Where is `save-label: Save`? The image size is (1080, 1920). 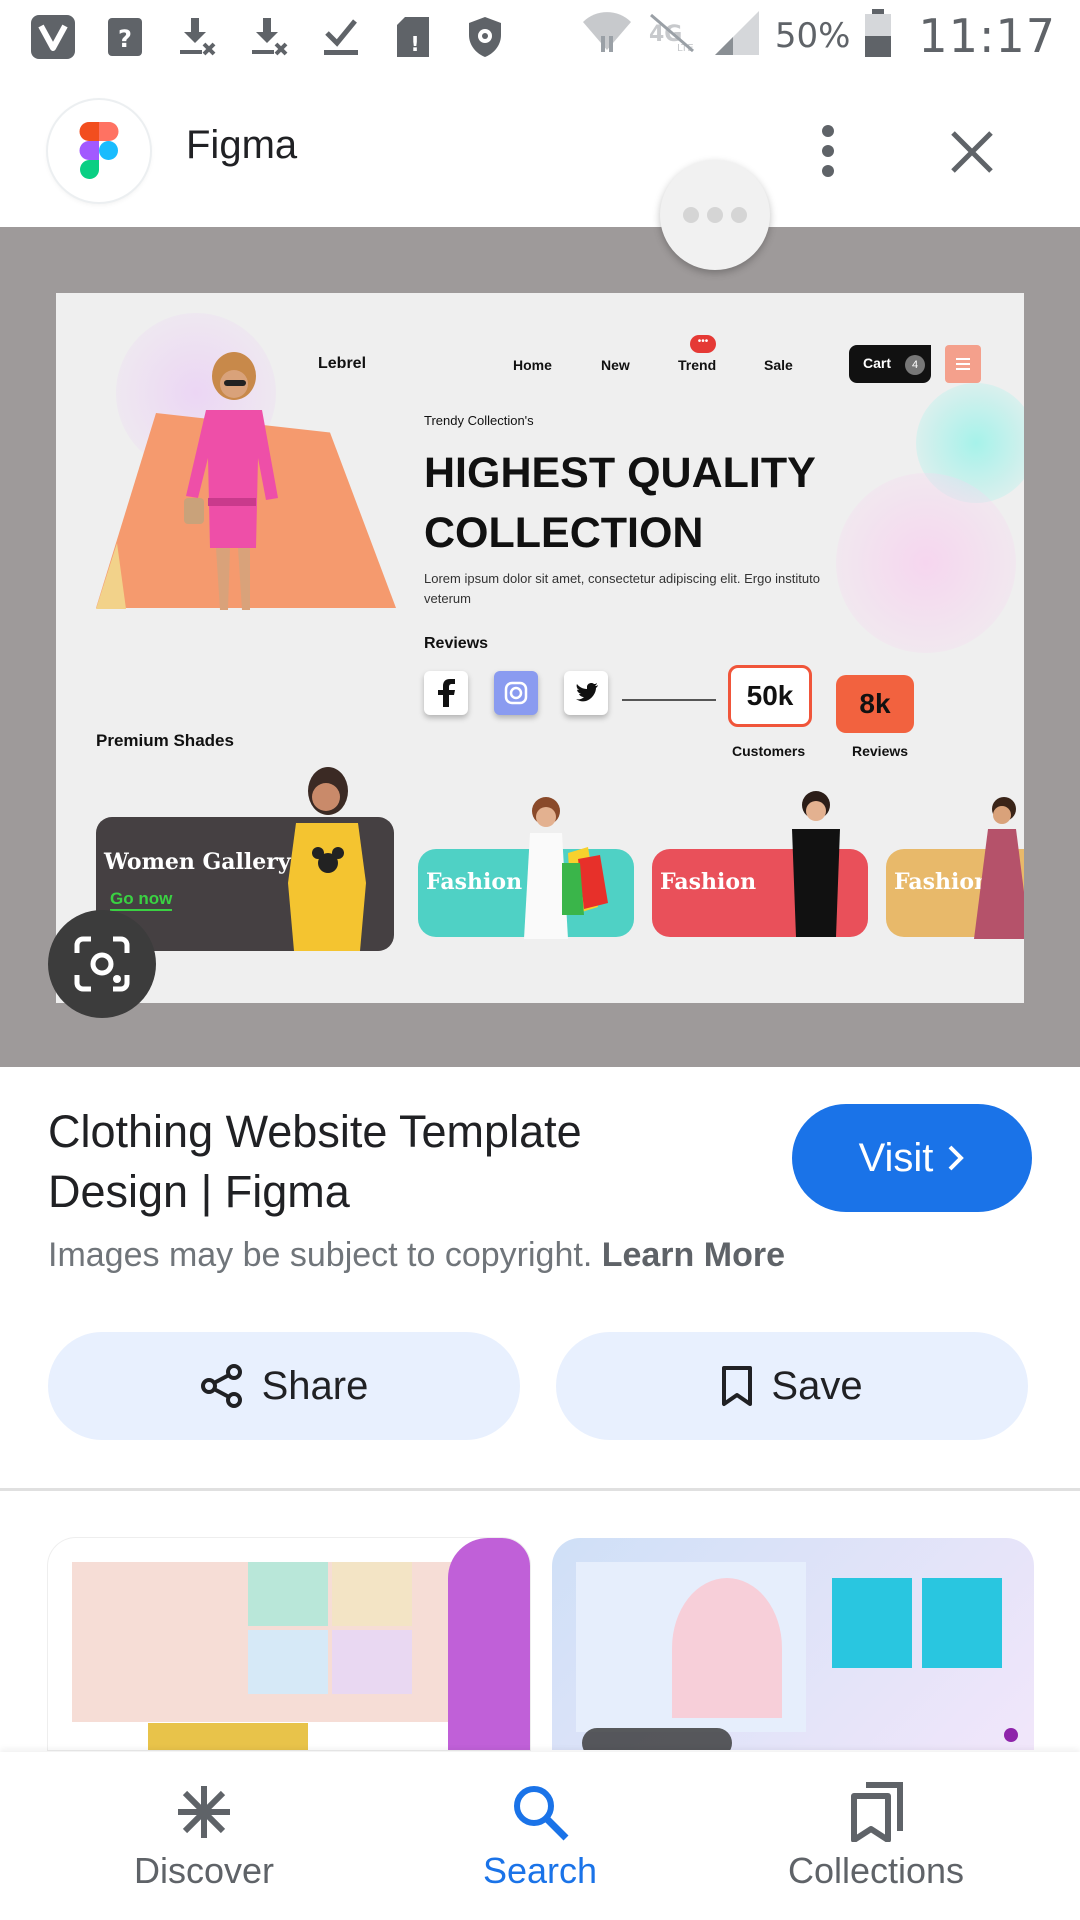
save-label: Save is located at coordinates (817, 1385).